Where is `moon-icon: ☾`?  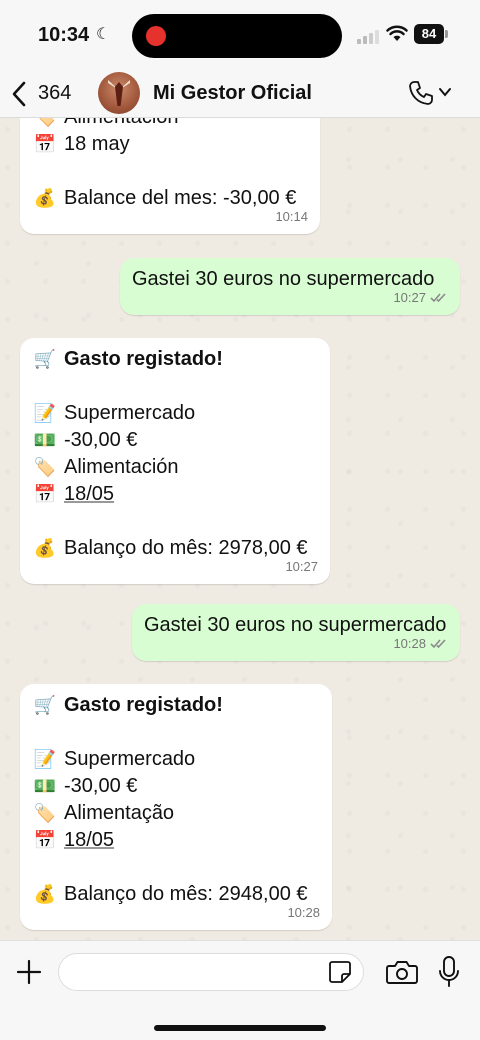 moon-icon: ☾ is located at coordinates (103, 34).